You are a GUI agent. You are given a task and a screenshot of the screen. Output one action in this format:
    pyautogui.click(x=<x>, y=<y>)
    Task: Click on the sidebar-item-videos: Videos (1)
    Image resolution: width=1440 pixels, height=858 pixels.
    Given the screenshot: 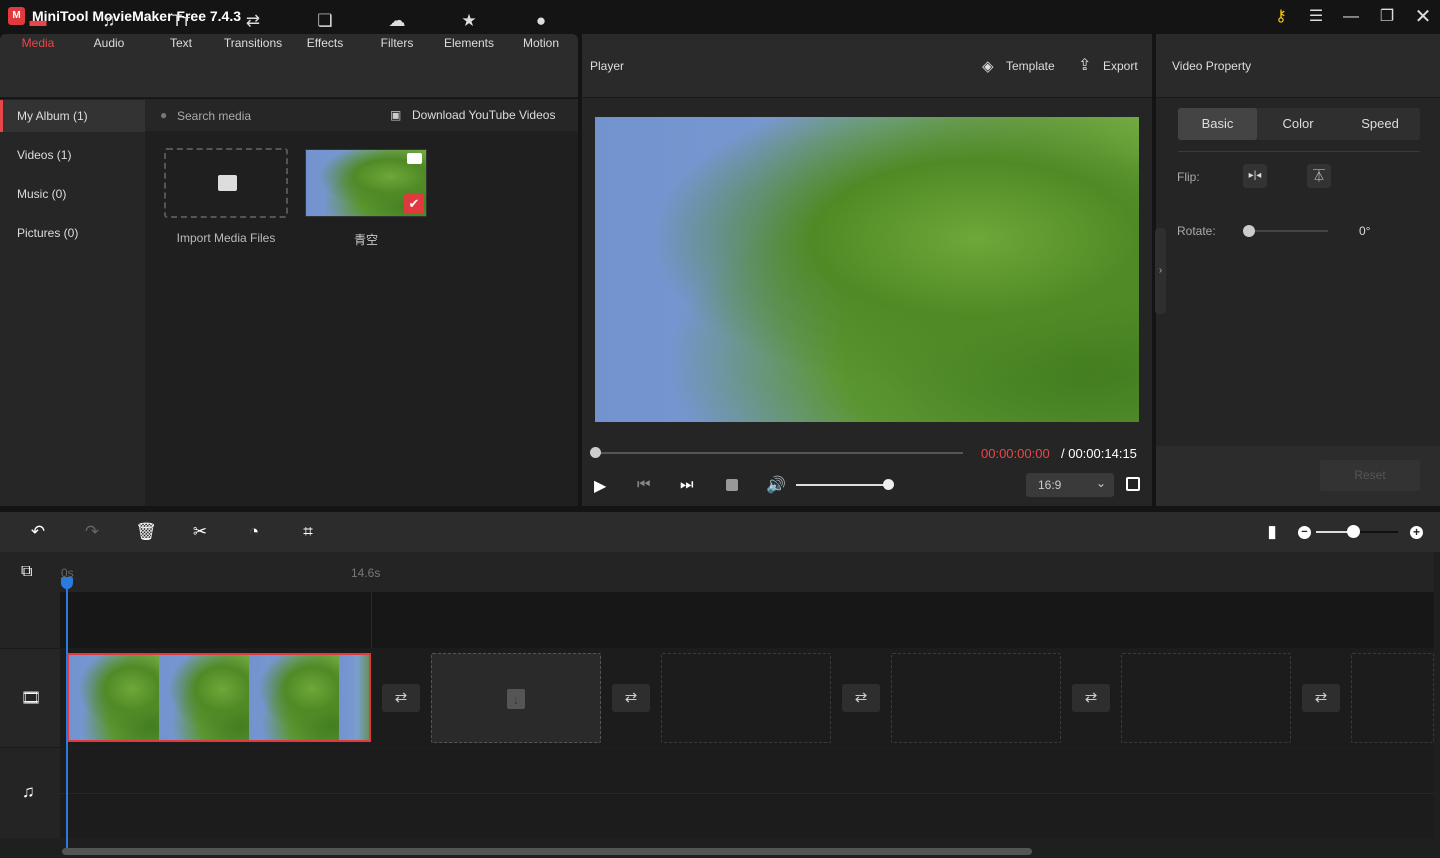 What is the action you would take?
    pyautogui.click(x=72, y=155)
    